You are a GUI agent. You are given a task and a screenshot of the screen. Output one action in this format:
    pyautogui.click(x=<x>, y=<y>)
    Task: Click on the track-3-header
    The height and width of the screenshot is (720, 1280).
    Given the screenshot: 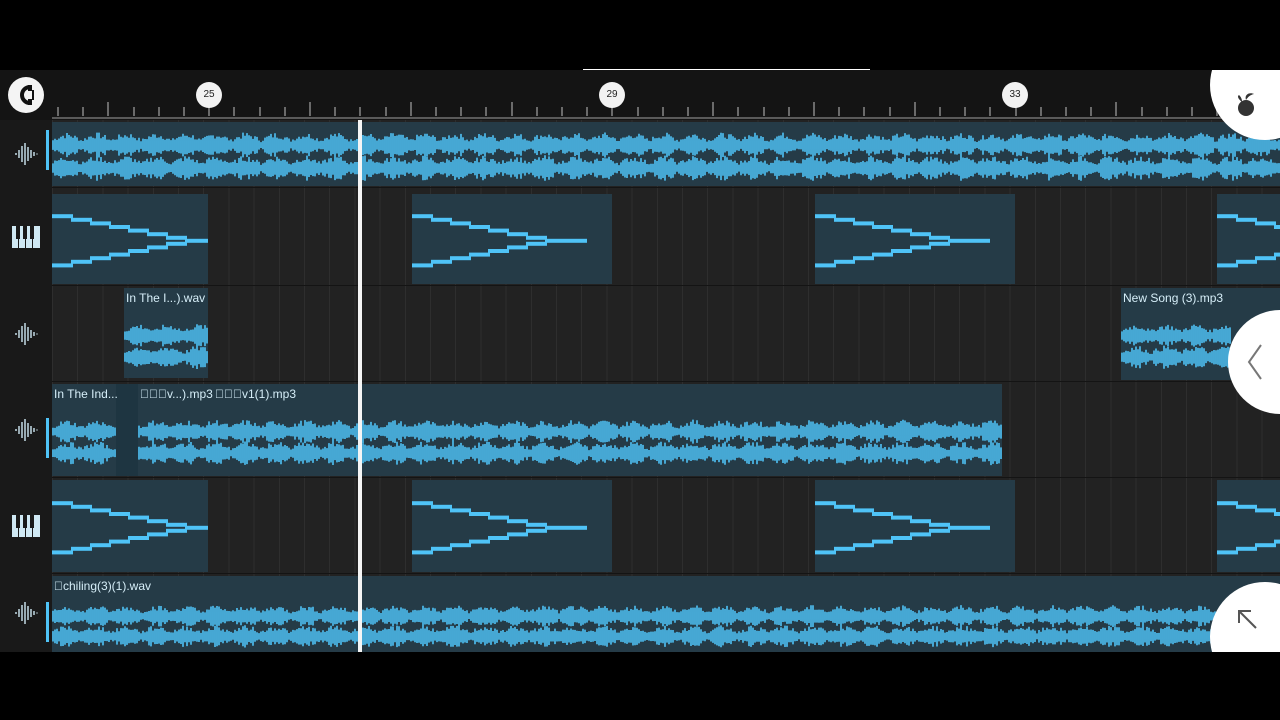 What is the action you would take?
    pyautogui.click(x=26, y=333)
    